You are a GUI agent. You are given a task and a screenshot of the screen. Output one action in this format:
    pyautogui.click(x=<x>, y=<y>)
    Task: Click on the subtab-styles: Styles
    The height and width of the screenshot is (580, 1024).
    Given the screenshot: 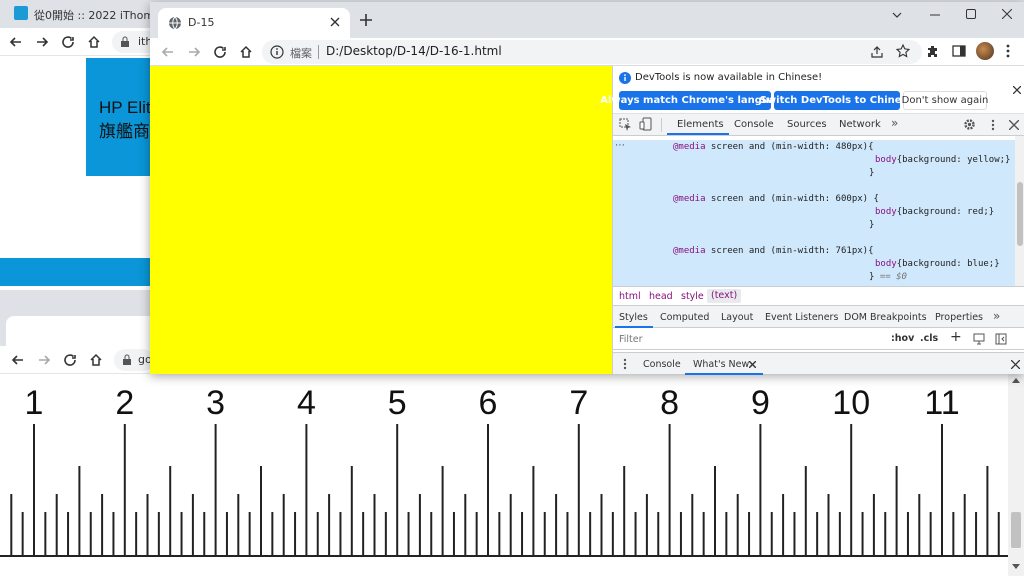 What is the action you would take?
    pyautogui.click(x=633, y=317)
    